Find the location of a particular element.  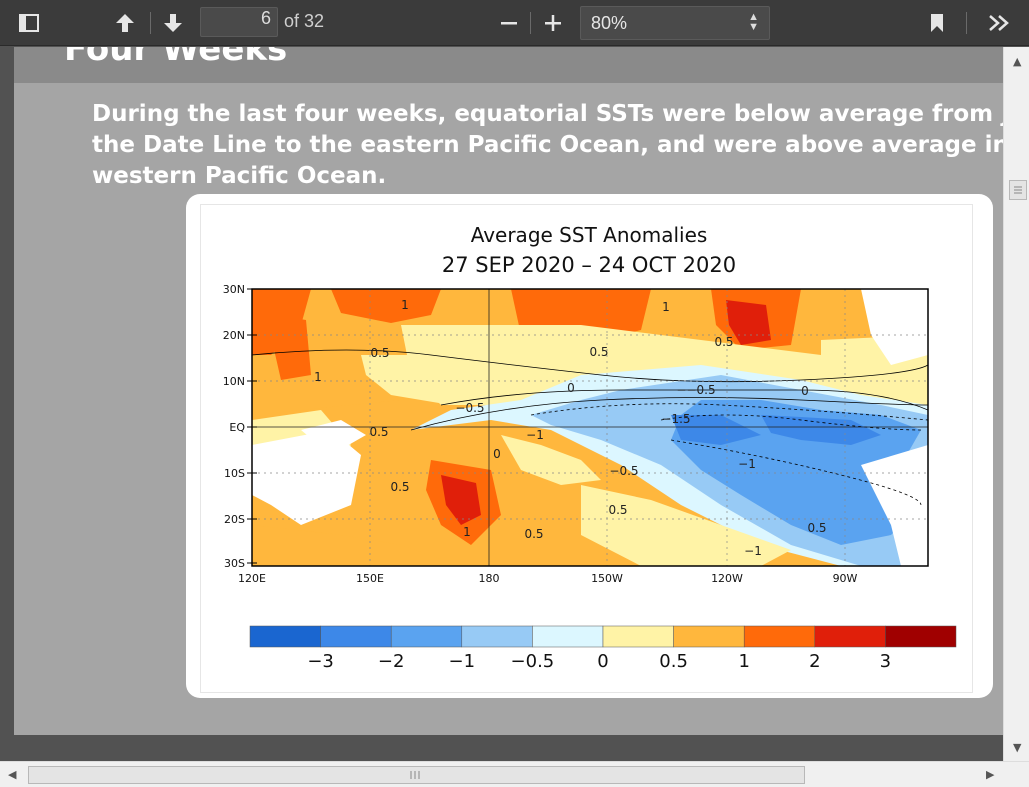

colorbar-label: −2 is located at coordinates (391, 661).